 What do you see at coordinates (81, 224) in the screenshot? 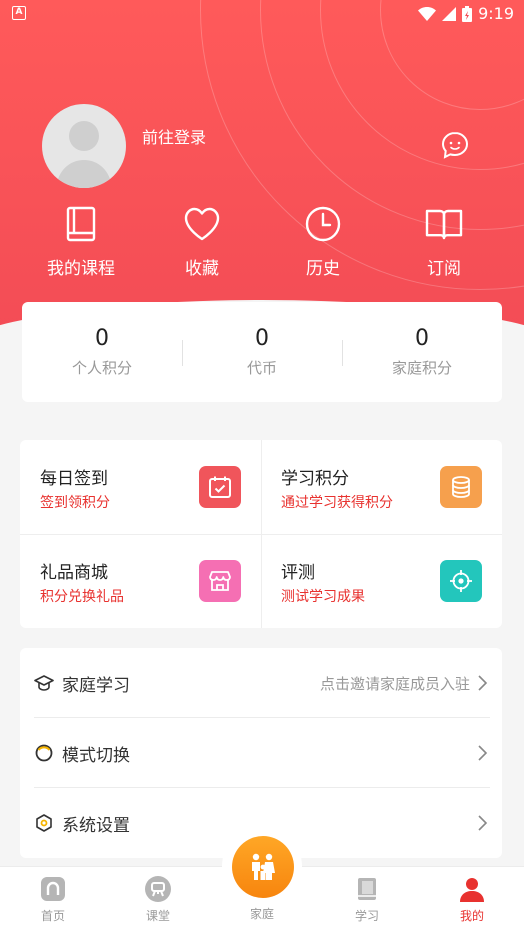
I see `book-icon` at bounding box center [81, 224].